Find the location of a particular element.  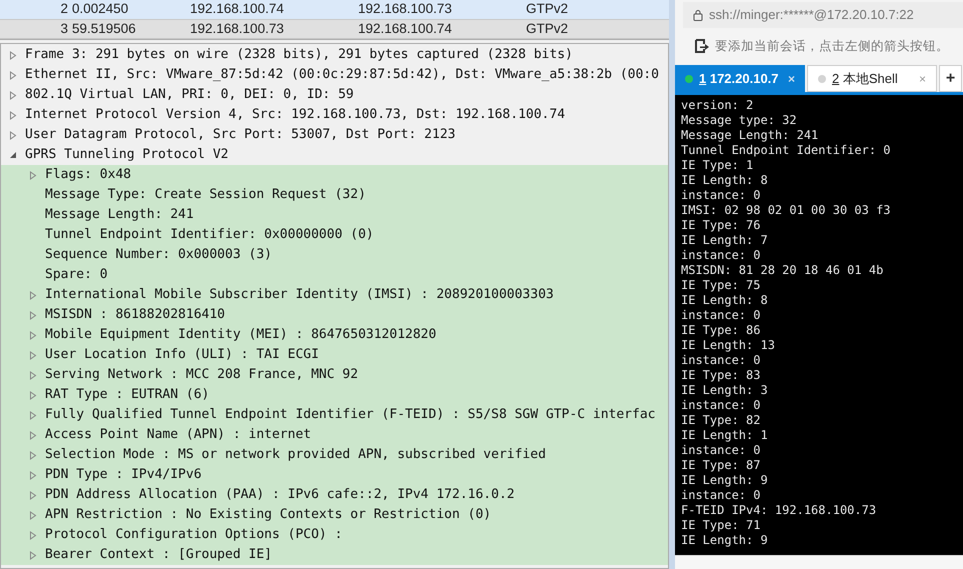

detail-text: International Mobile Subscriber Identity (IMSI) : 208920100003303 is located at coordinates (299, 295).